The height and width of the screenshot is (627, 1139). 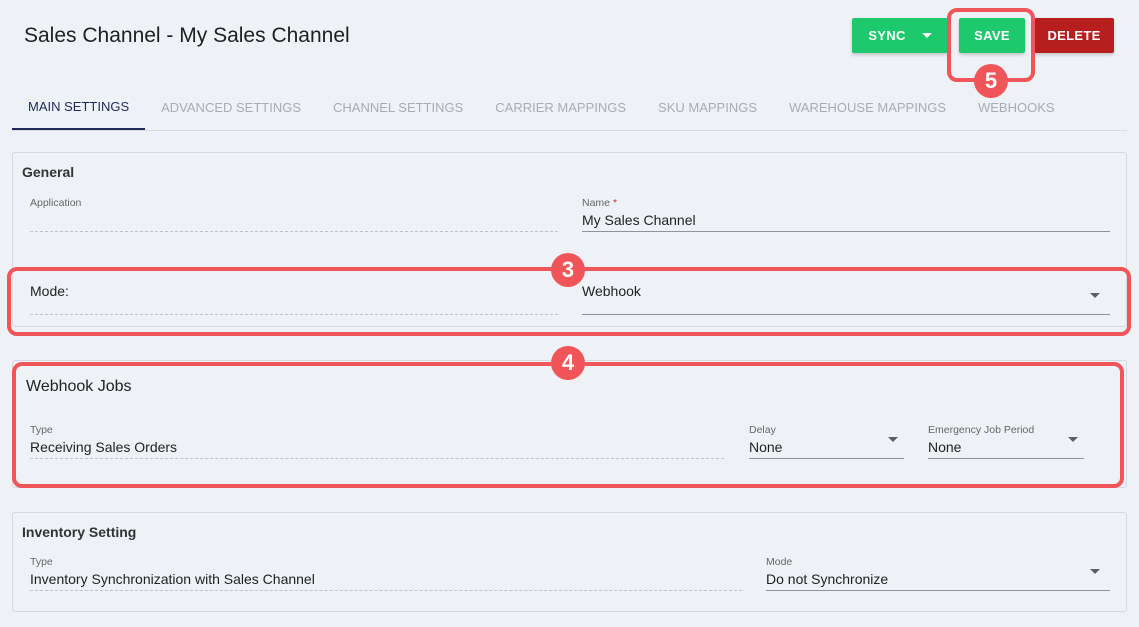 I want to click on tab-advanced-settings: ADVANCED SETTINGS, so click(x=231, y=107).